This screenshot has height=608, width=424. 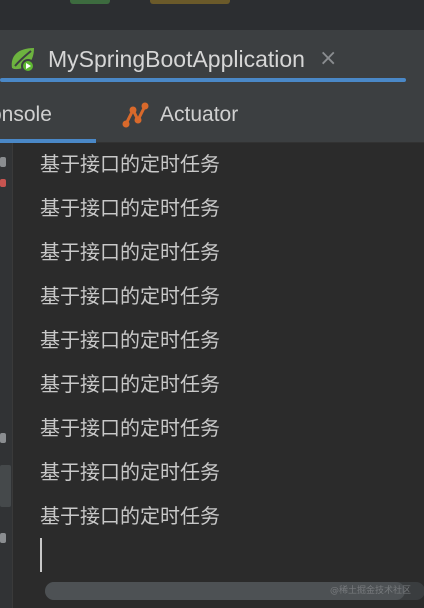 I want to click on spring-boot-run-icon, so click(x=23, y=59).